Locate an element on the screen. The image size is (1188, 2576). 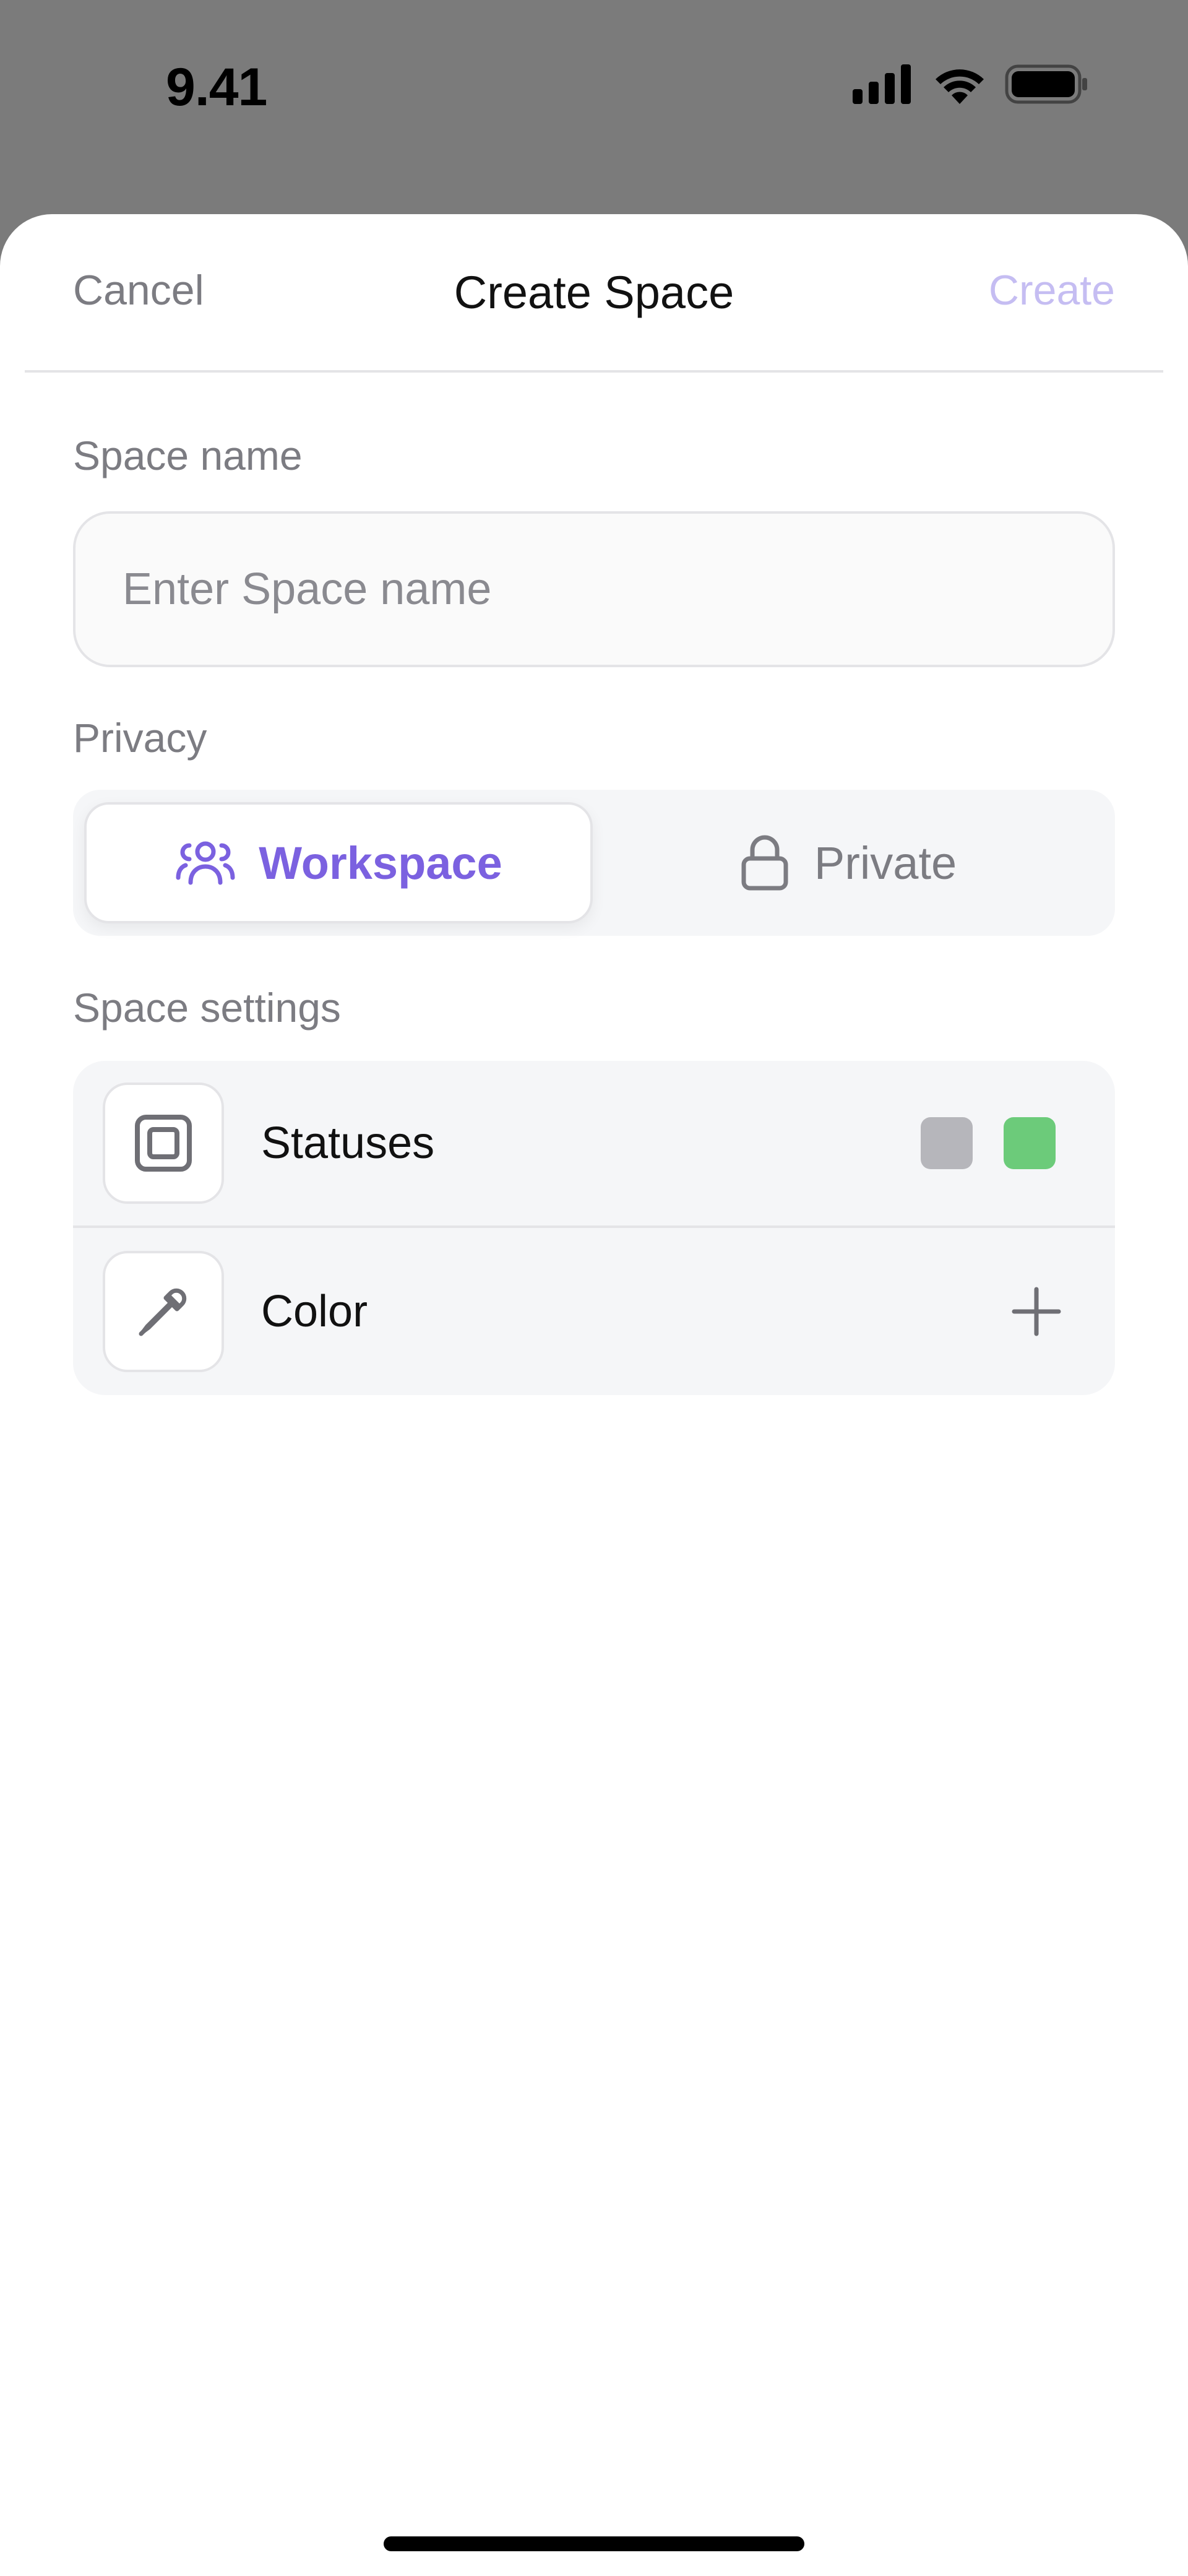
statuses-label: Statuses is located at coordinates (348, 1143).